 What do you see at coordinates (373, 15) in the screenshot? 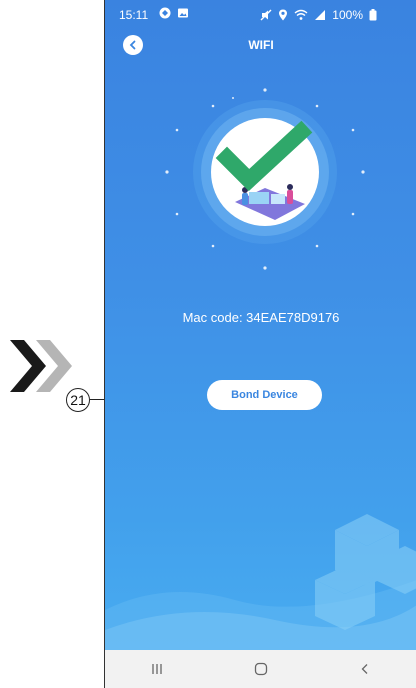
I see `battery-icon` at bounding box center [373, 15].